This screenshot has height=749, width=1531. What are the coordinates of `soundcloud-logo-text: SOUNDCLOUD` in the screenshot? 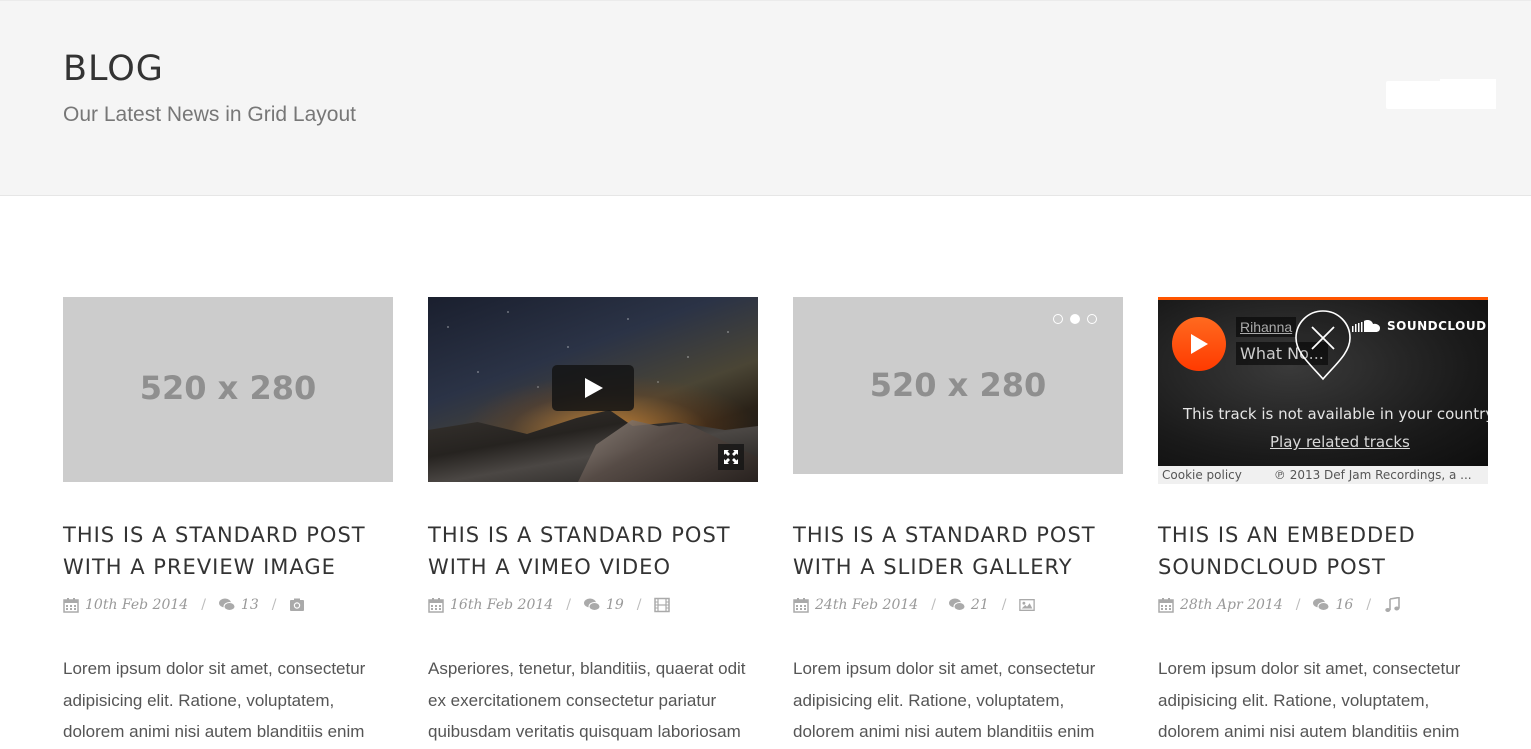 It's located at (1437, 326).